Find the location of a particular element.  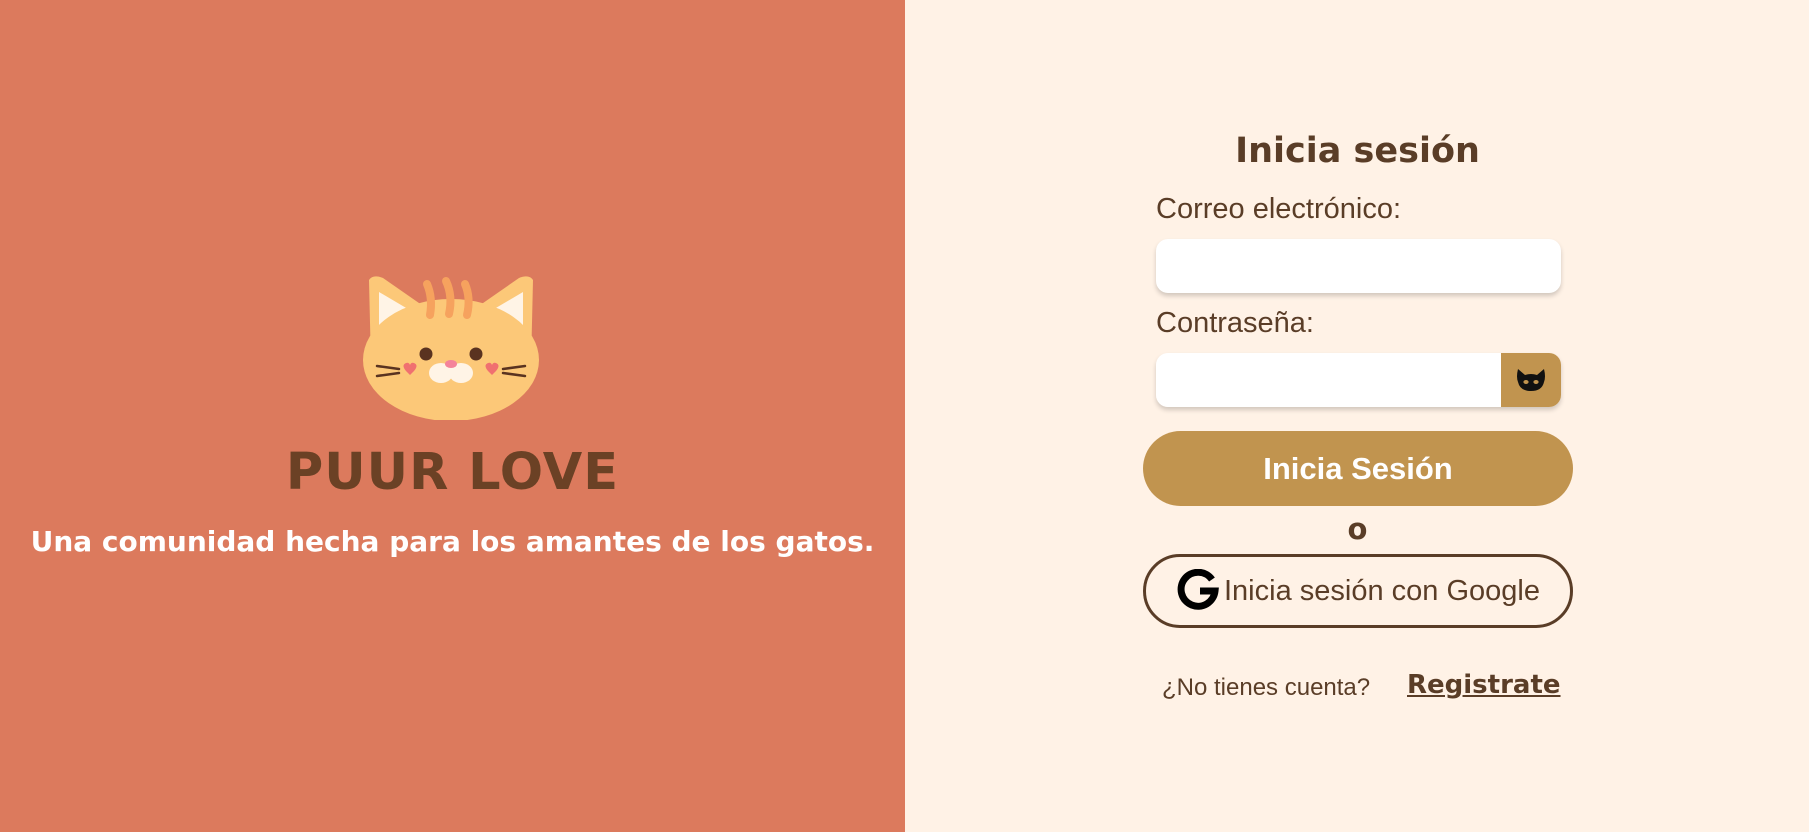

register-link: Registrate is located at coordinates (1484, 685).